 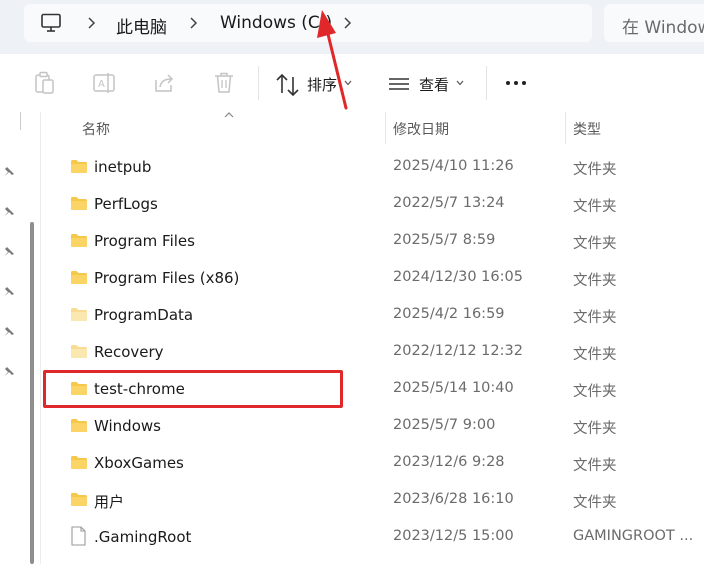 I want to click on highlight-box, so click(x=193, y=389).